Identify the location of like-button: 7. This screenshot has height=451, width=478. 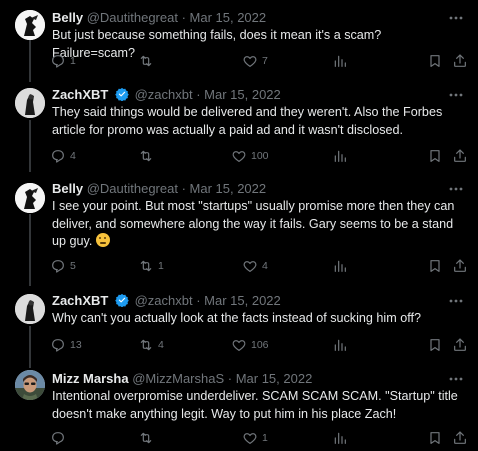
(255, 61).